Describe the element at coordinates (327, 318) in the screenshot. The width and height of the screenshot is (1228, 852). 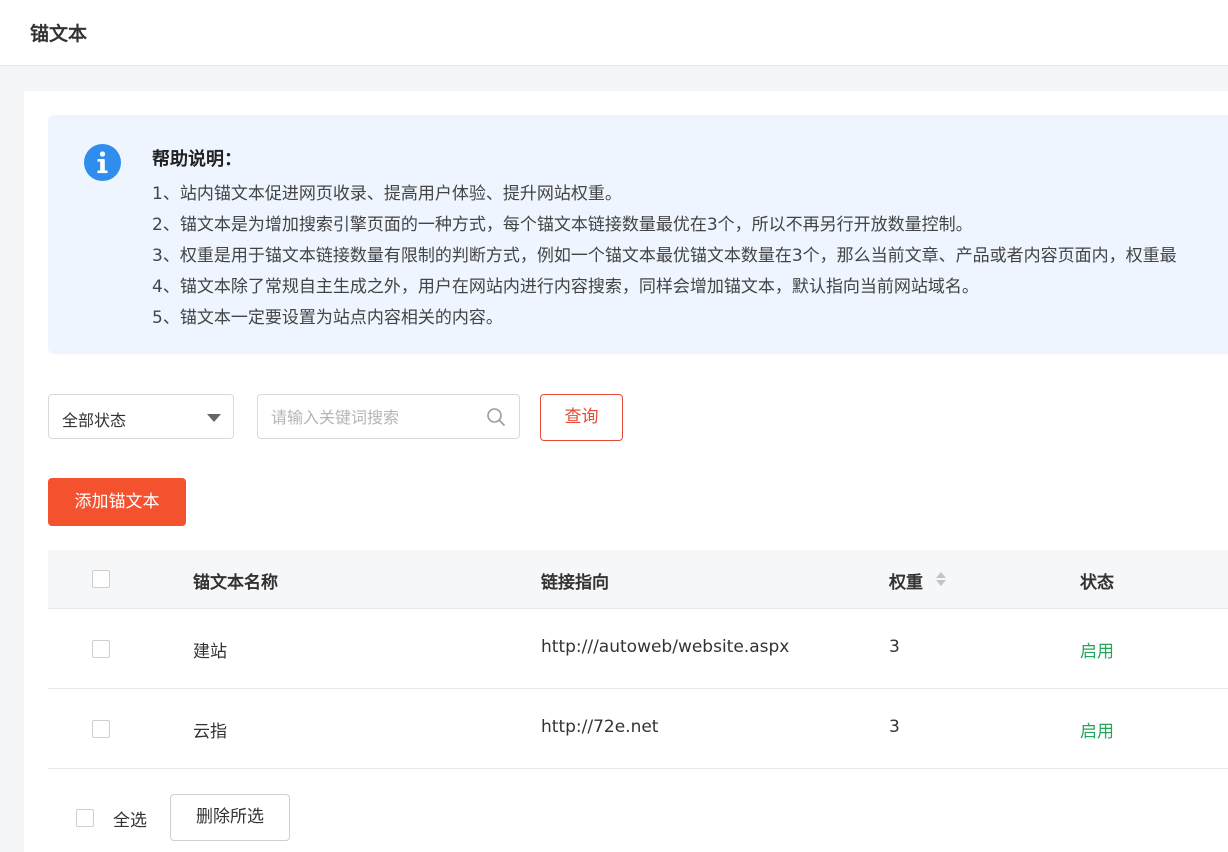
I see `help-line: 5、锚文本一定要设置为站点内容相关的内容。` at that location.